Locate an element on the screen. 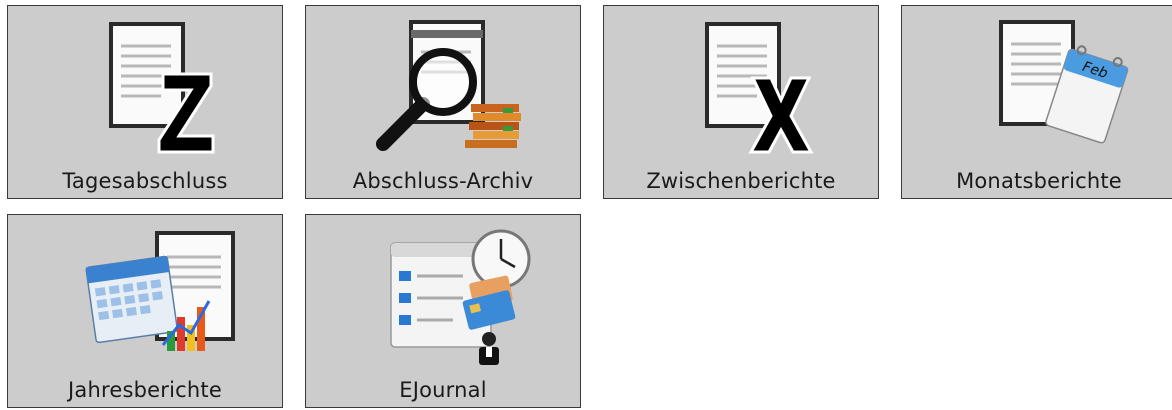 The width and height of the screenshot is (1172, 410). tile-label: Zwischenberichte is located at coordinates (741, 181).